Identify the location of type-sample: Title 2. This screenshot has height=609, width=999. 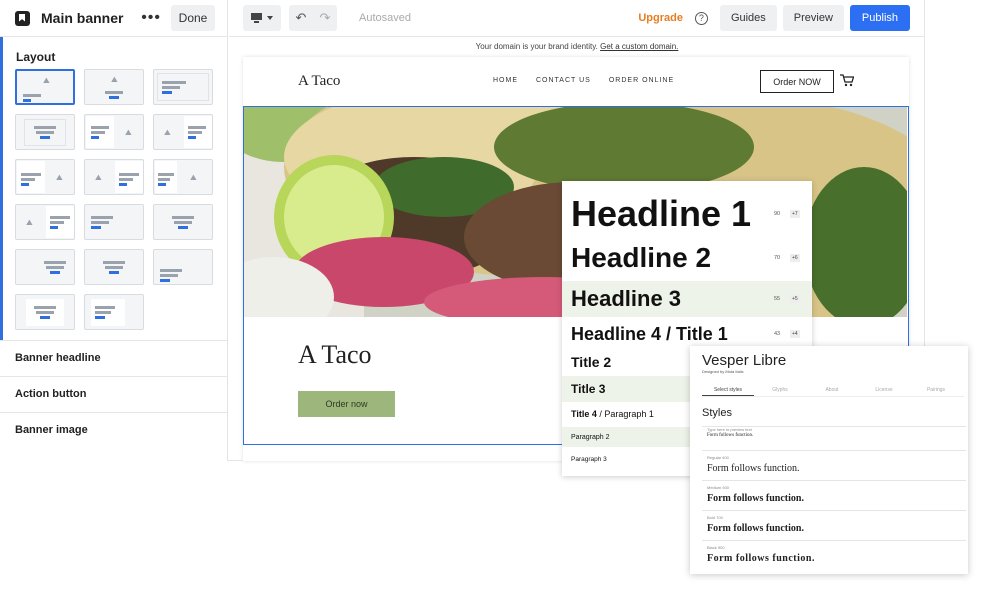
(591, 362).